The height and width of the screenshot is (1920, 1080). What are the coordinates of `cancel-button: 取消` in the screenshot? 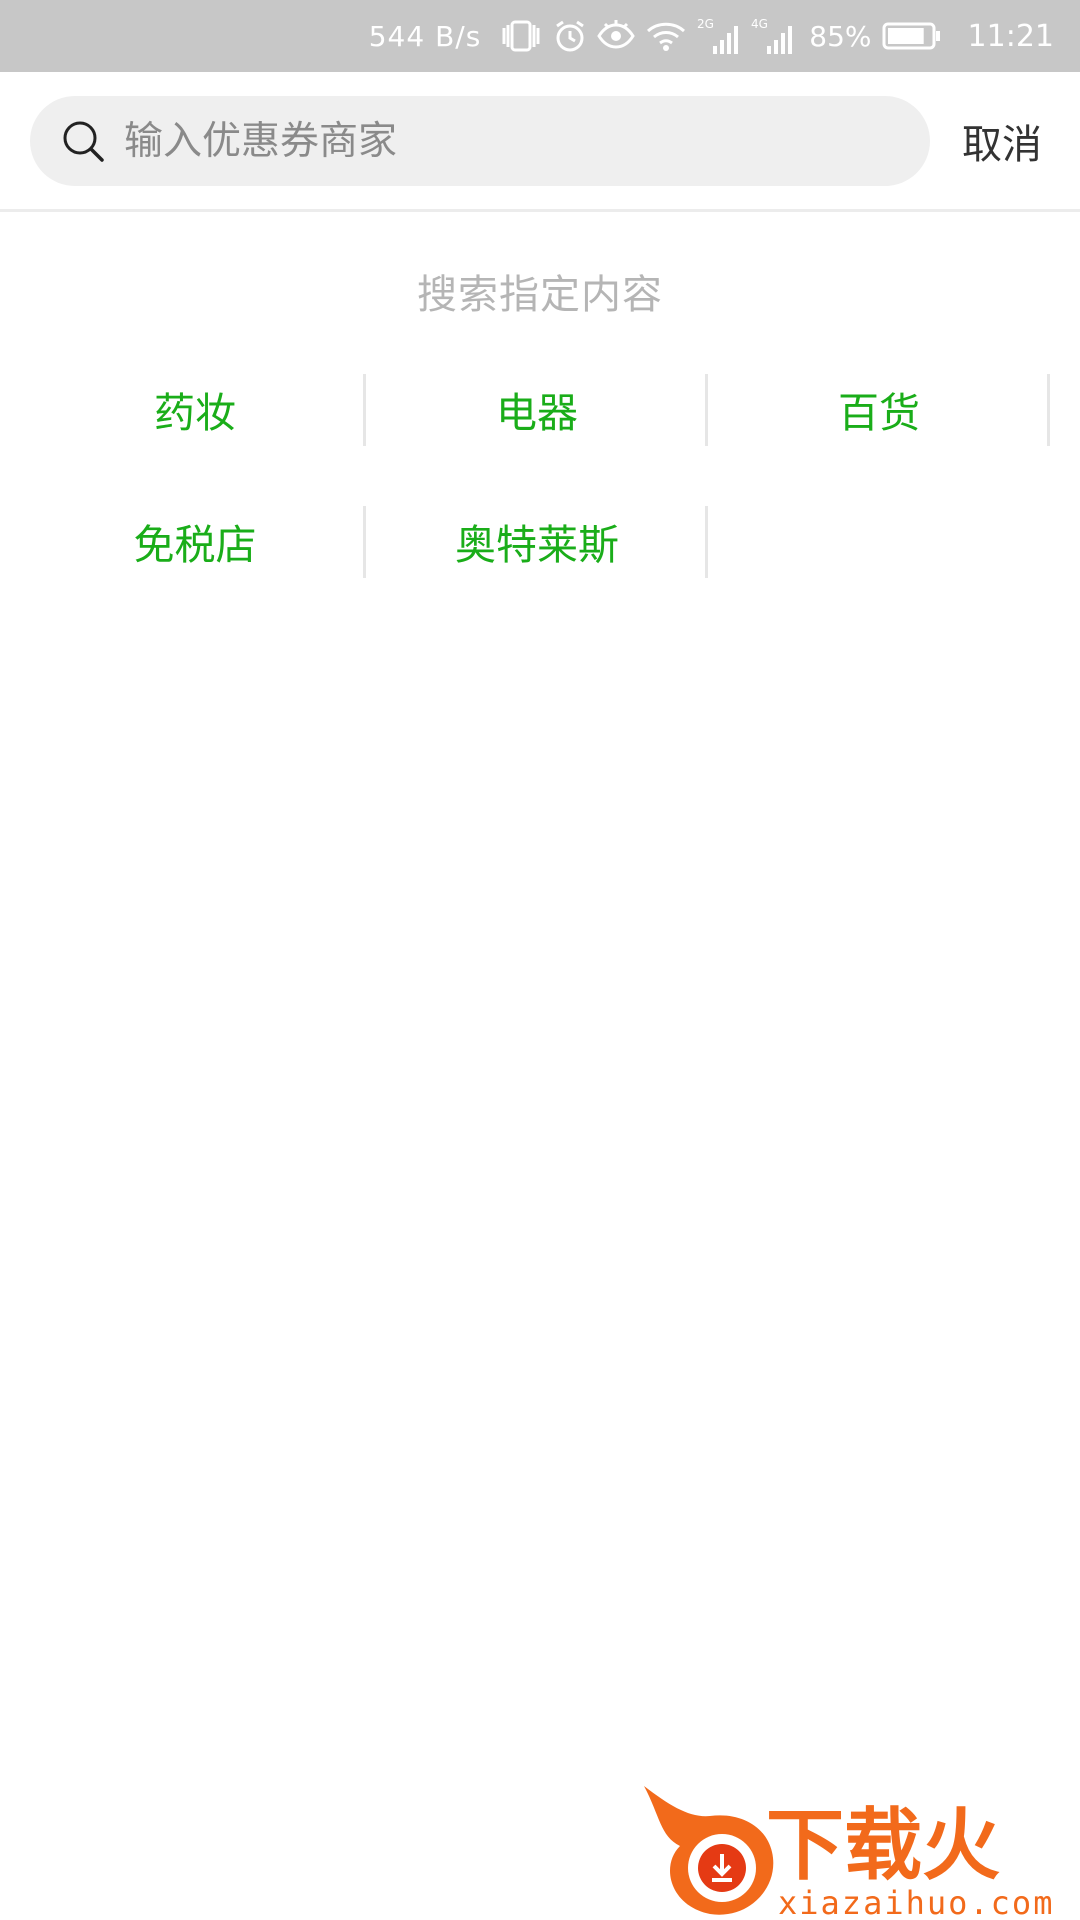 It's located at (1002, 141).